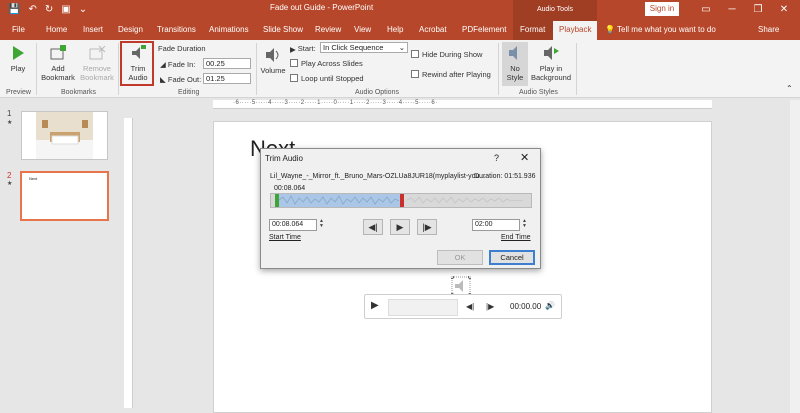  Describe the element at coordinates (64, 196) in the screenshot. I see `slide-thumbnail-2: Next` at that location.